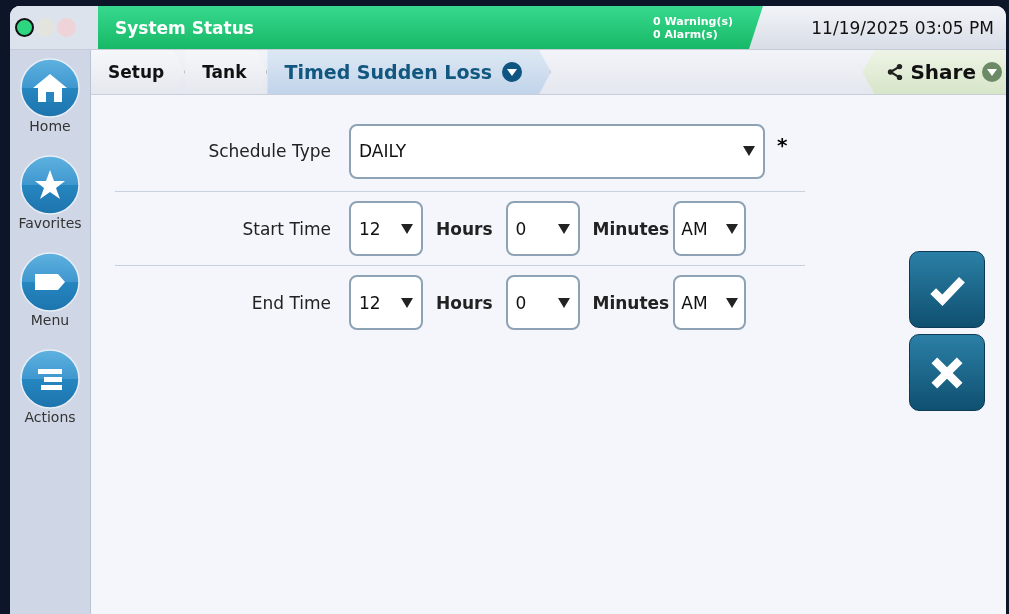 Image resolution: width=1009 pixels, height=614 pixels. I want to click on status-title: System Status, so click(185, 27).